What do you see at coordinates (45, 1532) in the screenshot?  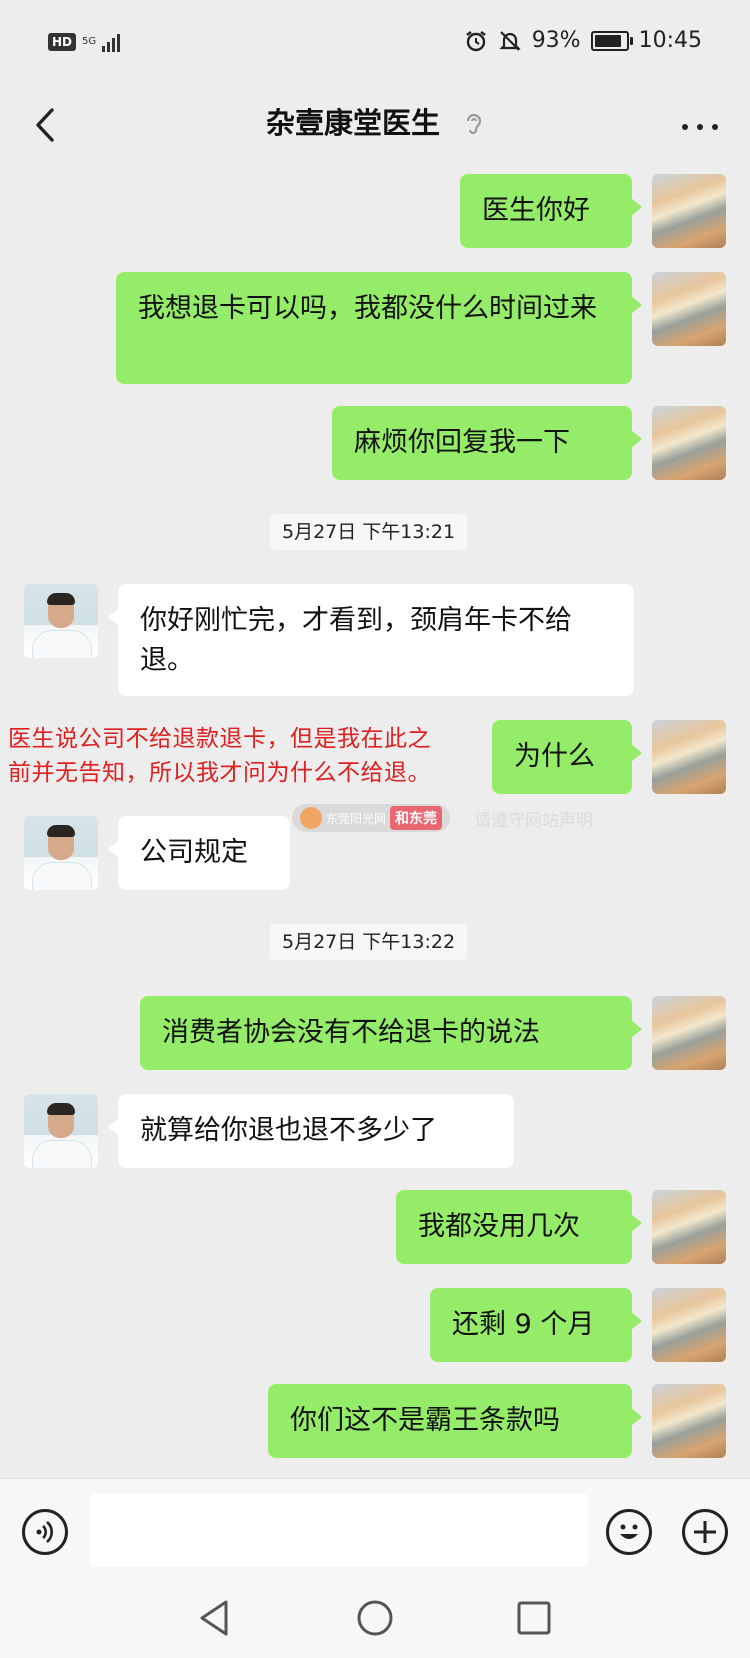 I see `voice-icon` at bounding box center [45, 1532].